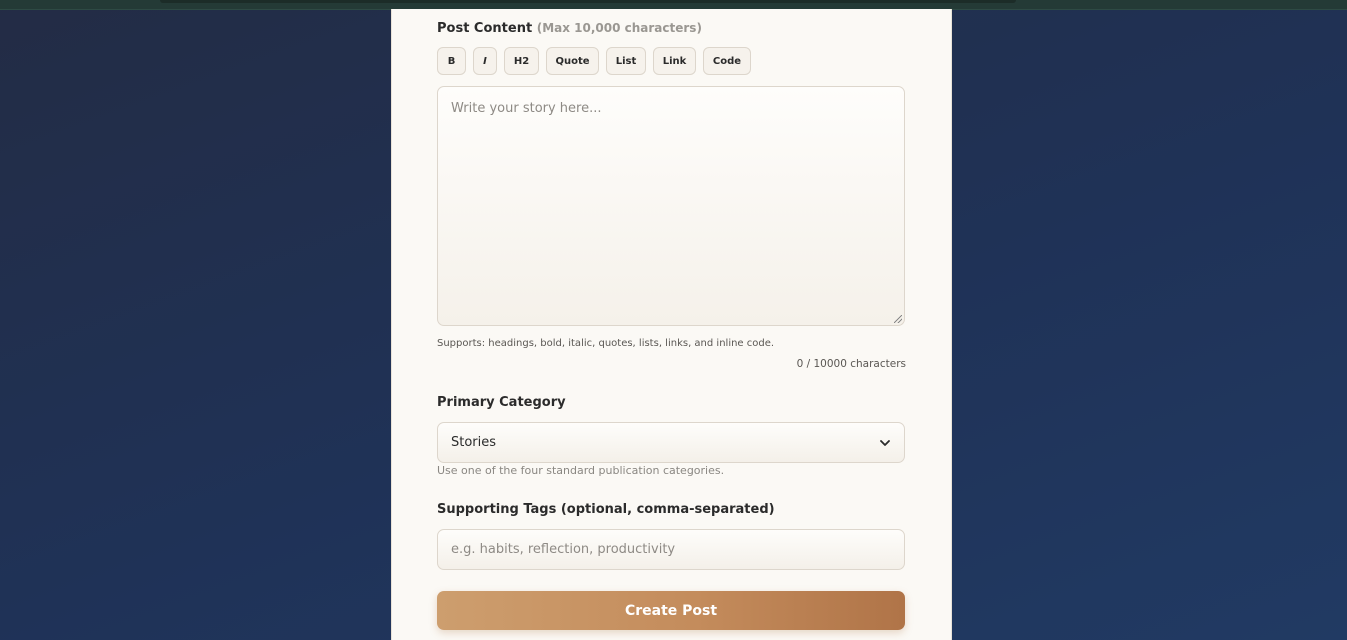 The width and height of the screenshot is (1347, 640). I want to click on link-button: Link, so click(674, 61).